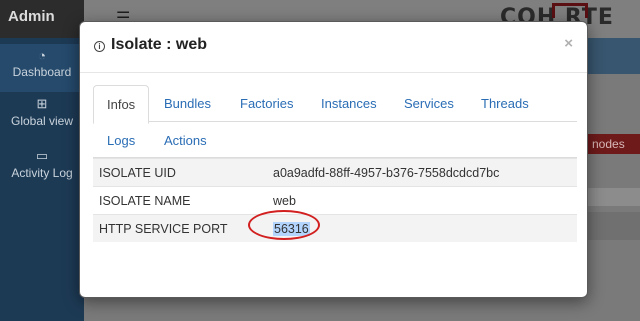 This screenshot has width=640, height=321. I want to click on row-value: web, so click(422, 200).